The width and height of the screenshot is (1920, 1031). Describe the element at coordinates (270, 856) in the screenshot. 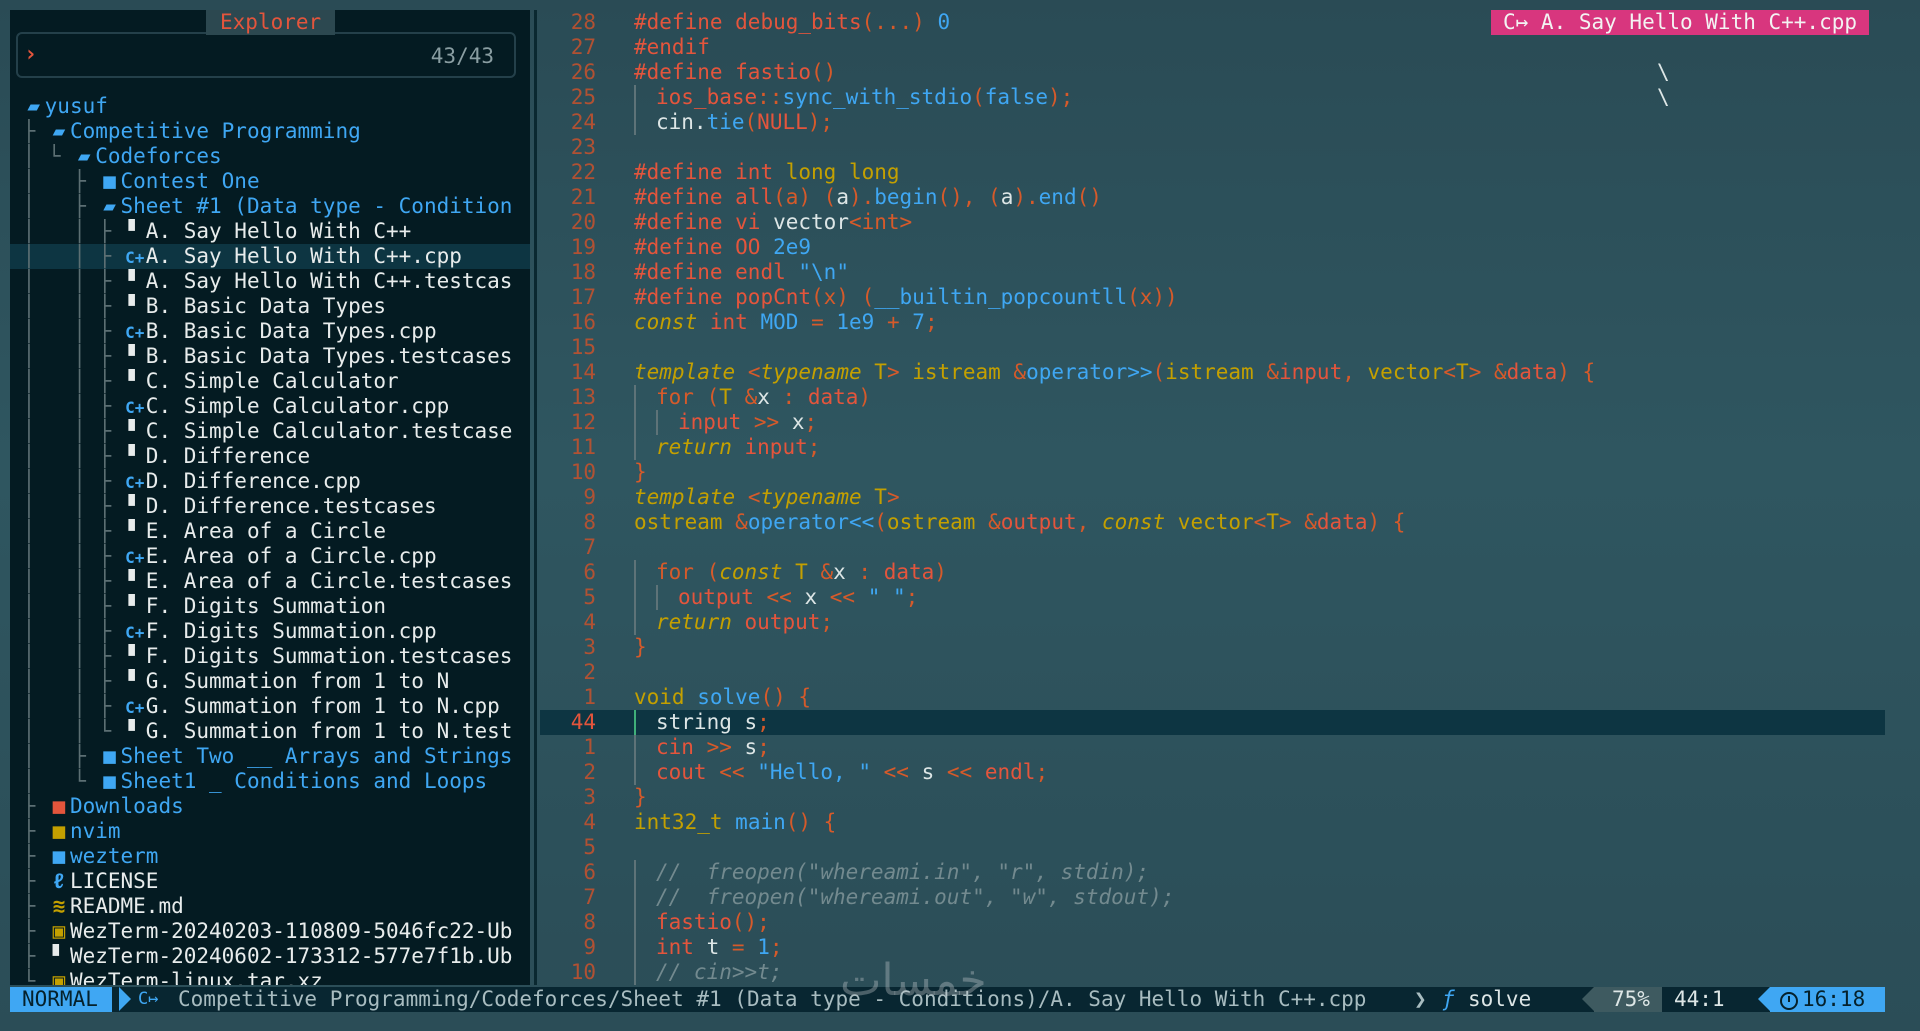

I see `tree-folder-item: ├ ■ wezterm` at that location.